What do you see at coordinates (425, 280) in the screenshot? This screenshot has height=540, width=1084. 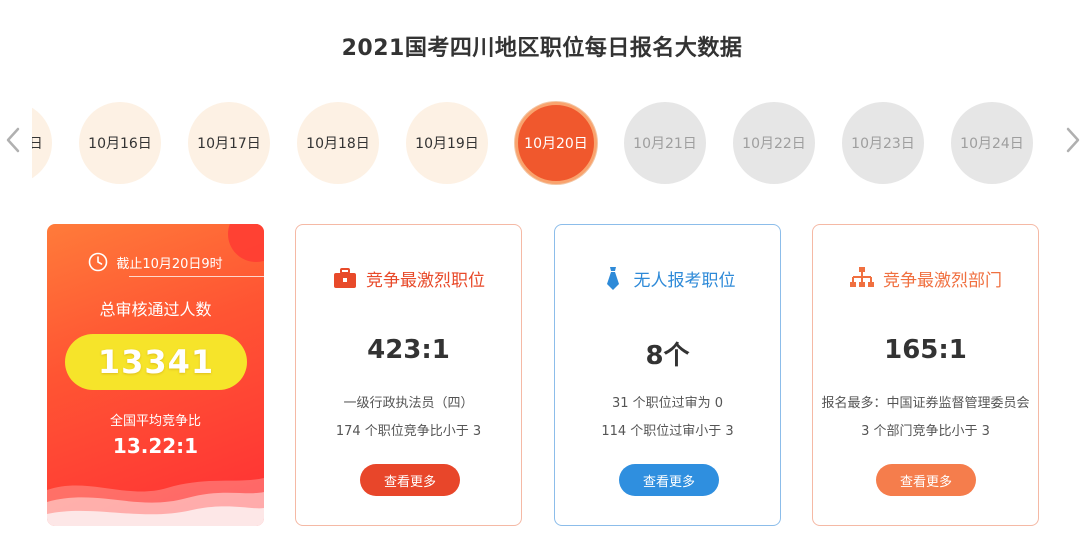 I see `card-heading-text: 竞争最激烈职位` at bounding box center [425, 280].